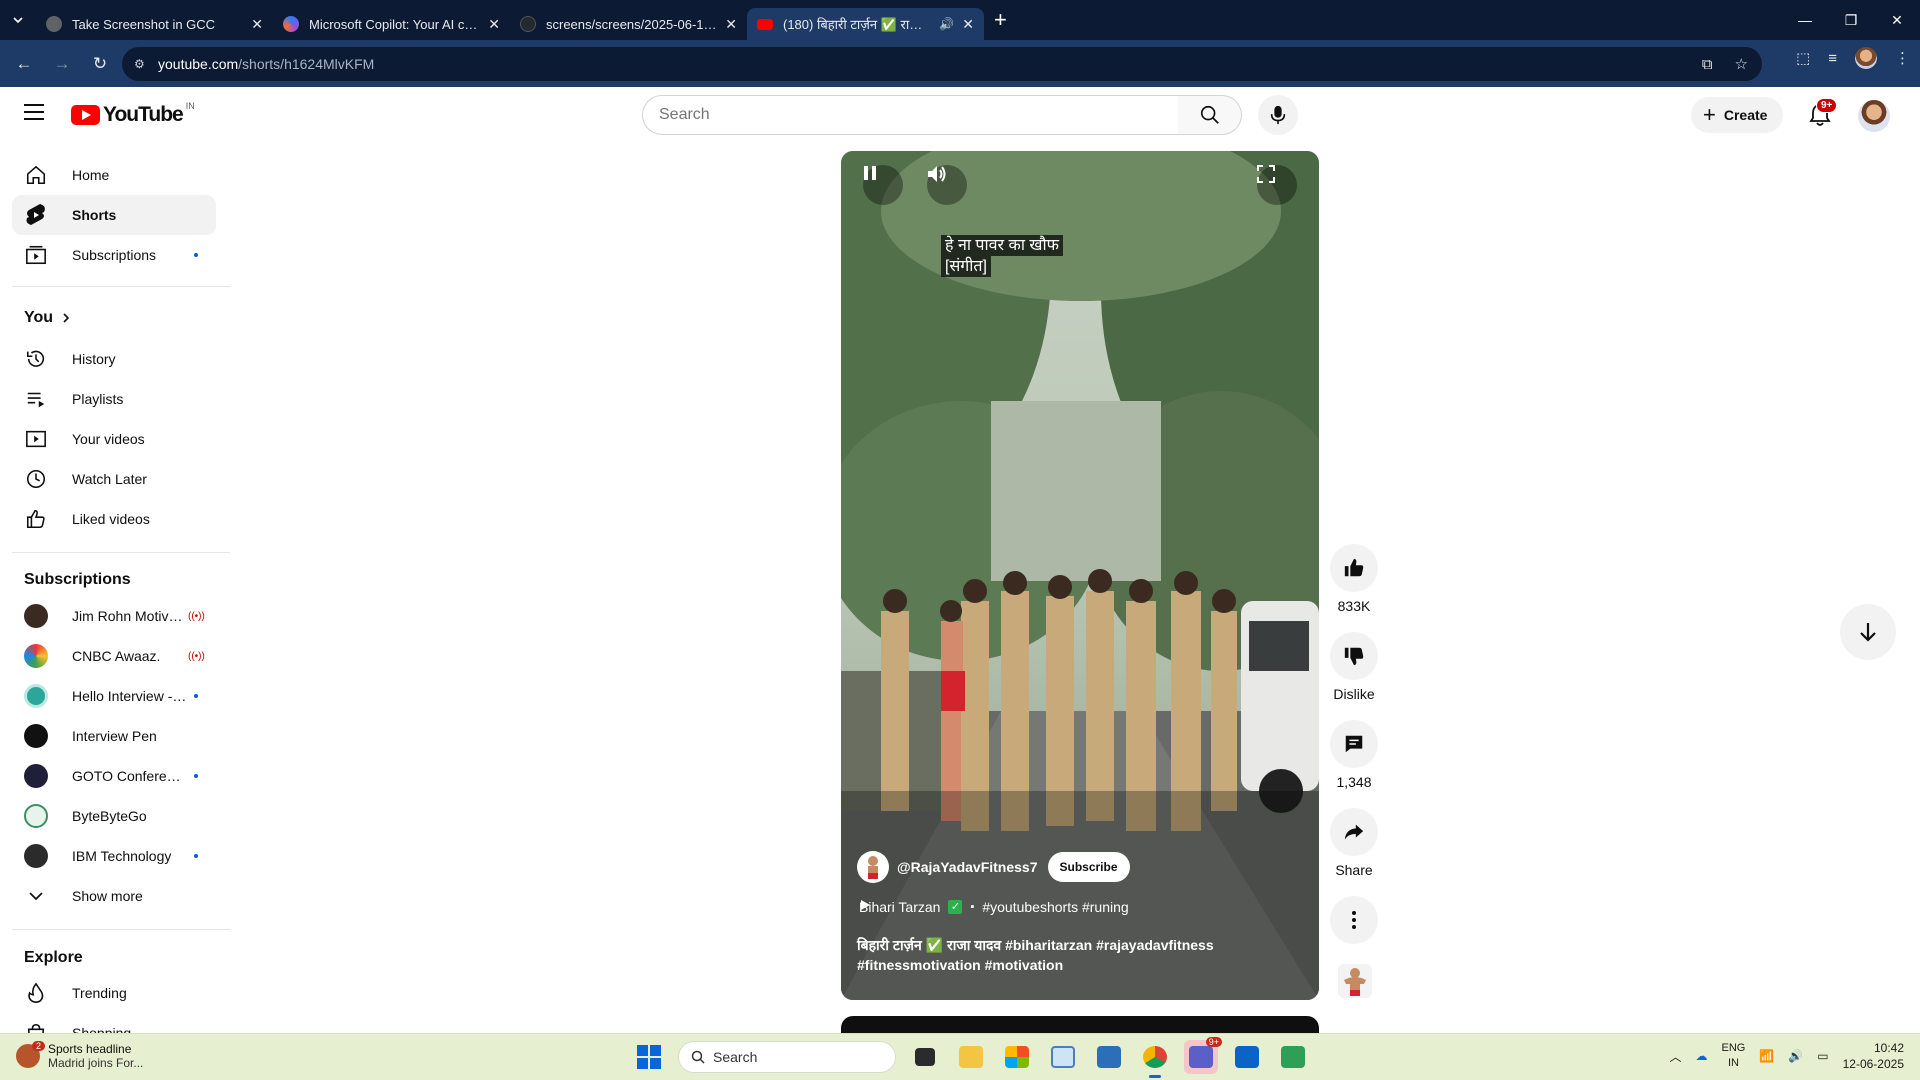 The height and width of the screenshot is (1080, 1920). I want to click on subscription-item: ByteByteGo, so click(114, 816).